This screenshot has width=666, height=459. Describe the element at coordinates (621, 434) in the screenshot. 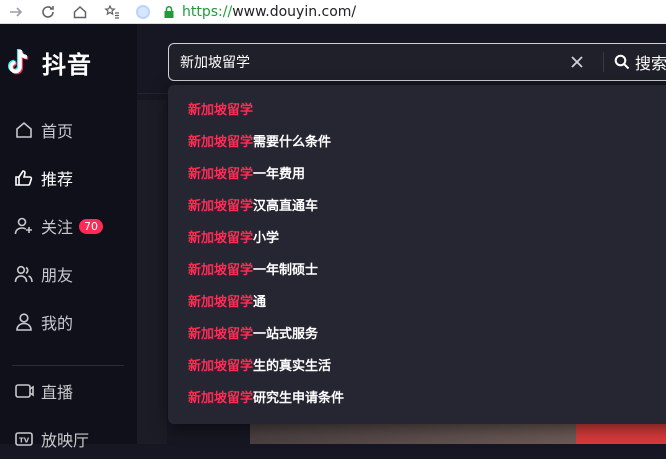

I see `video-thumbnail-red` at that location.